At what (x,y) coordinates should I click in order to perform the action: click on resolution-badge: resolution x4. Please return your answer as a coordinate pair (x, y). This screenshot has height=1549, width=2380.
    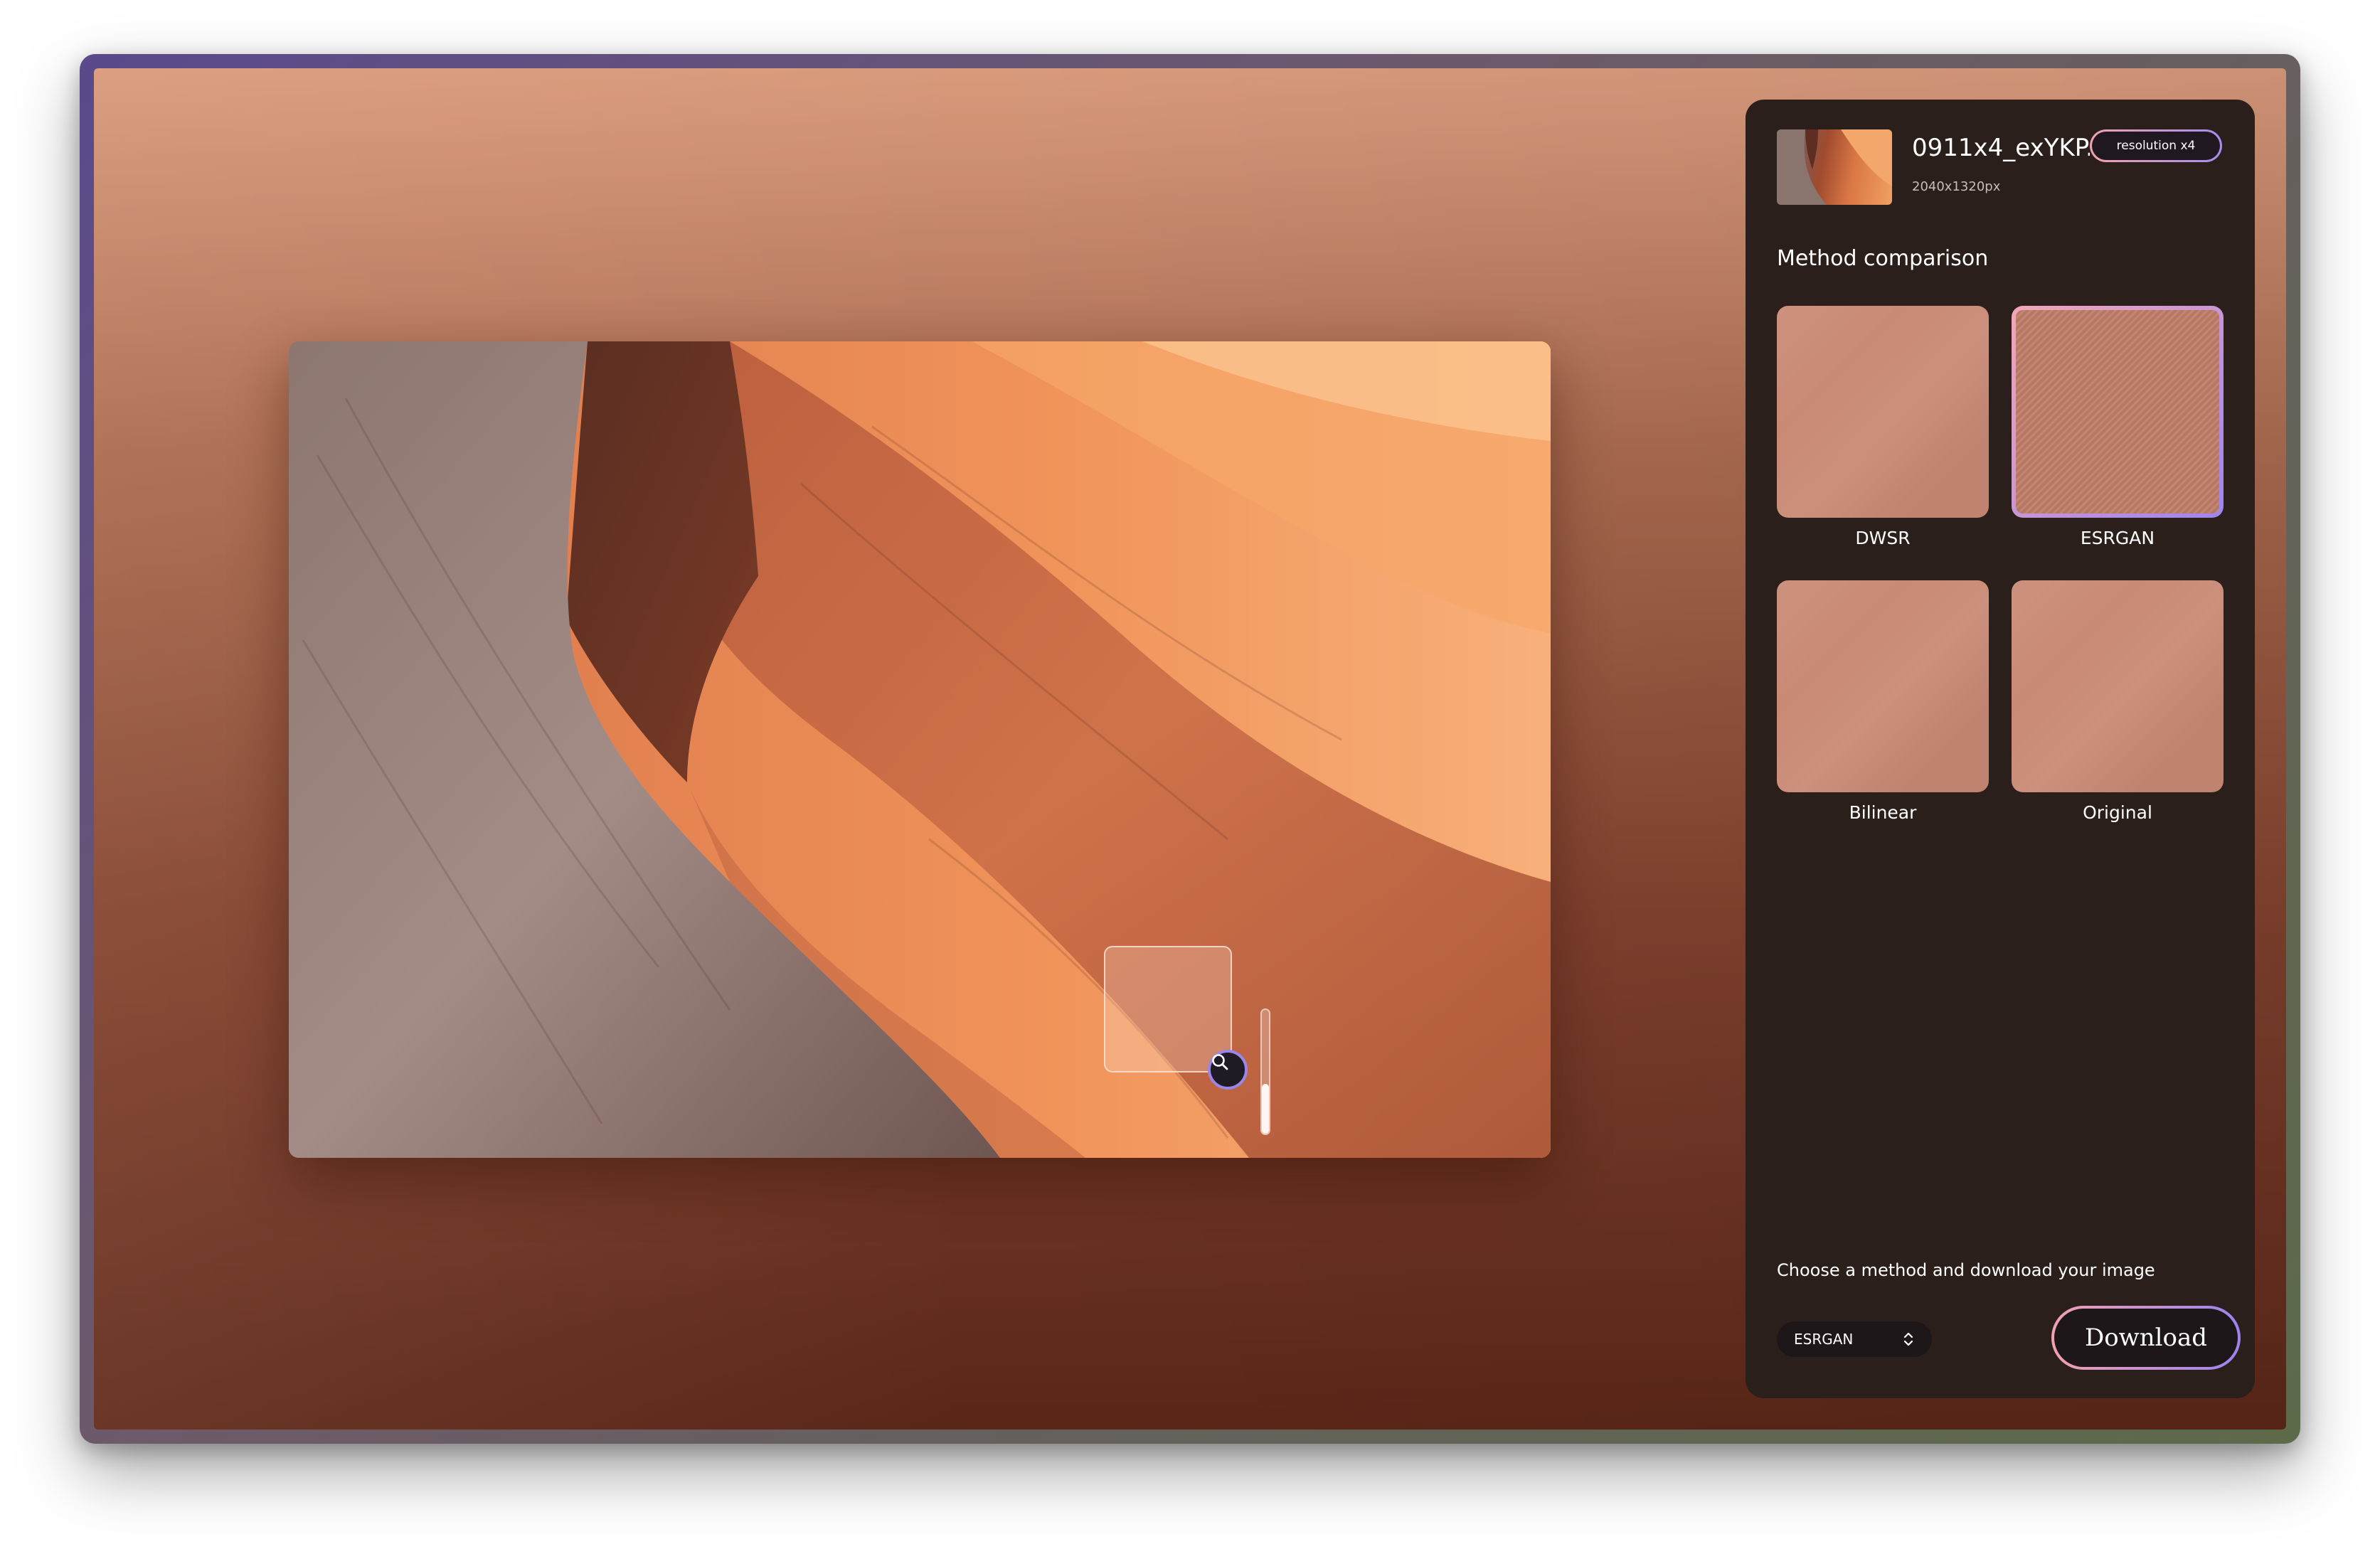
    Looking at the image, I should click on (2156, 145).